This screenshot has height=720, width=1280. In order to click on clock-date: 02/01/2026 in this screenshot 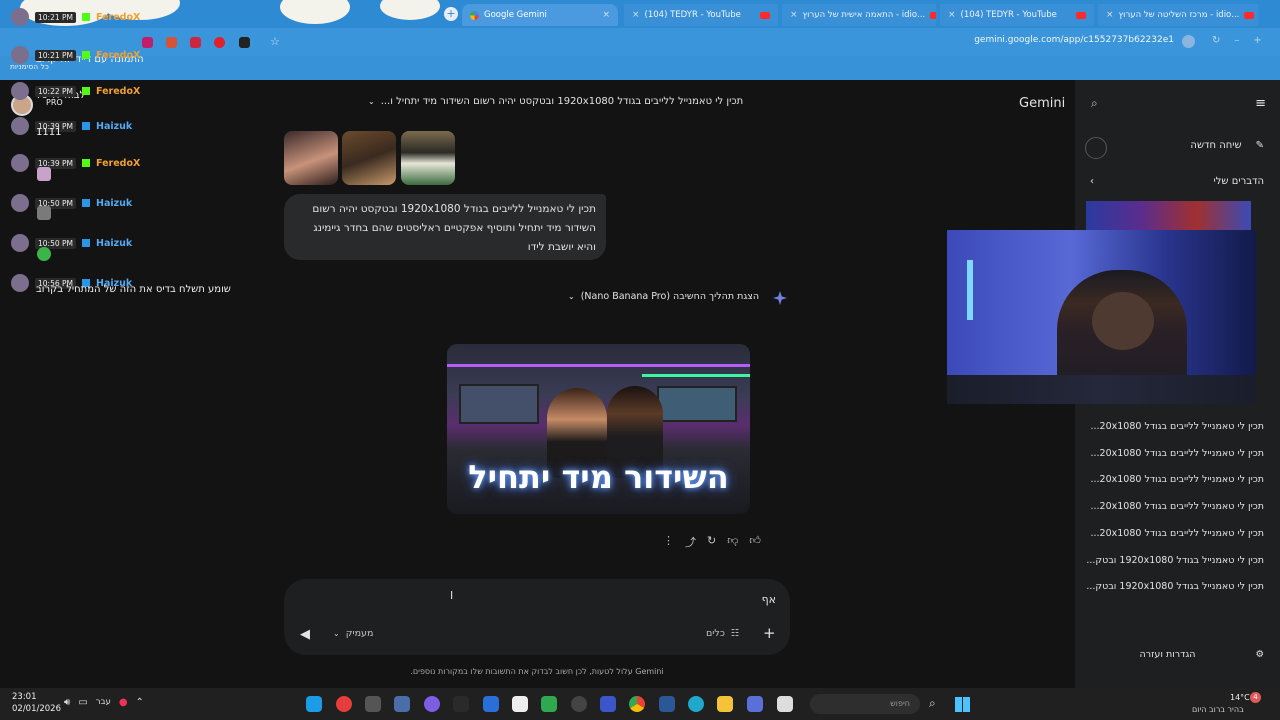, I will do `click(36, 709)`.